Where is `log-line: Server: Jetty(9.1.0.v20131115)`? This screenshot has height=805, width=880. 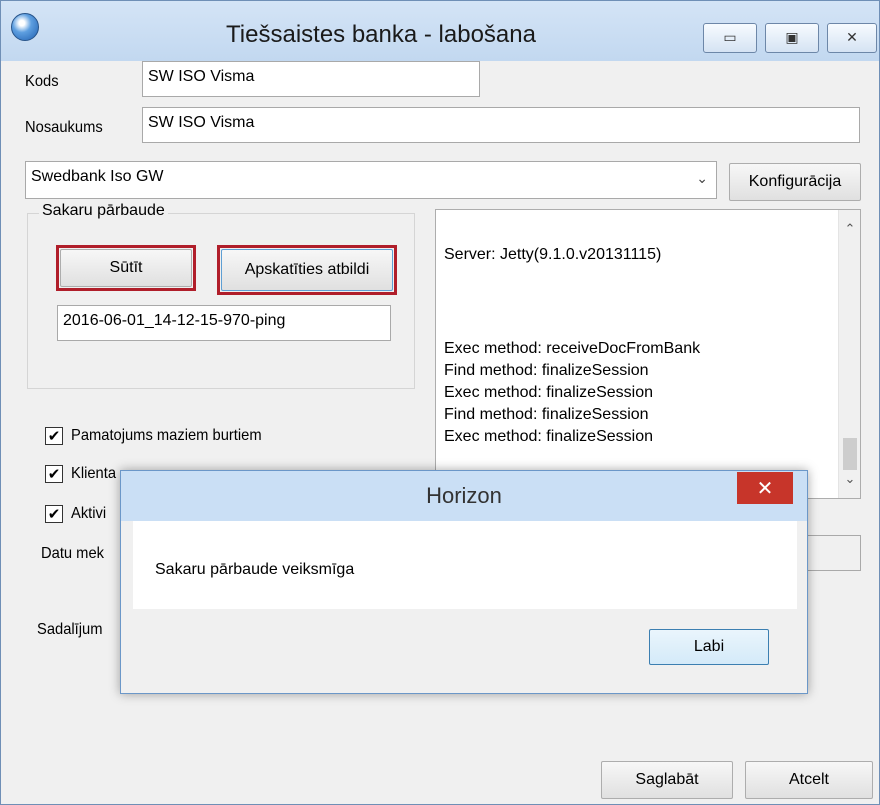 log-line: Server: Jetty(9.1.0.v20131115) is located at coordinates (553, 254).